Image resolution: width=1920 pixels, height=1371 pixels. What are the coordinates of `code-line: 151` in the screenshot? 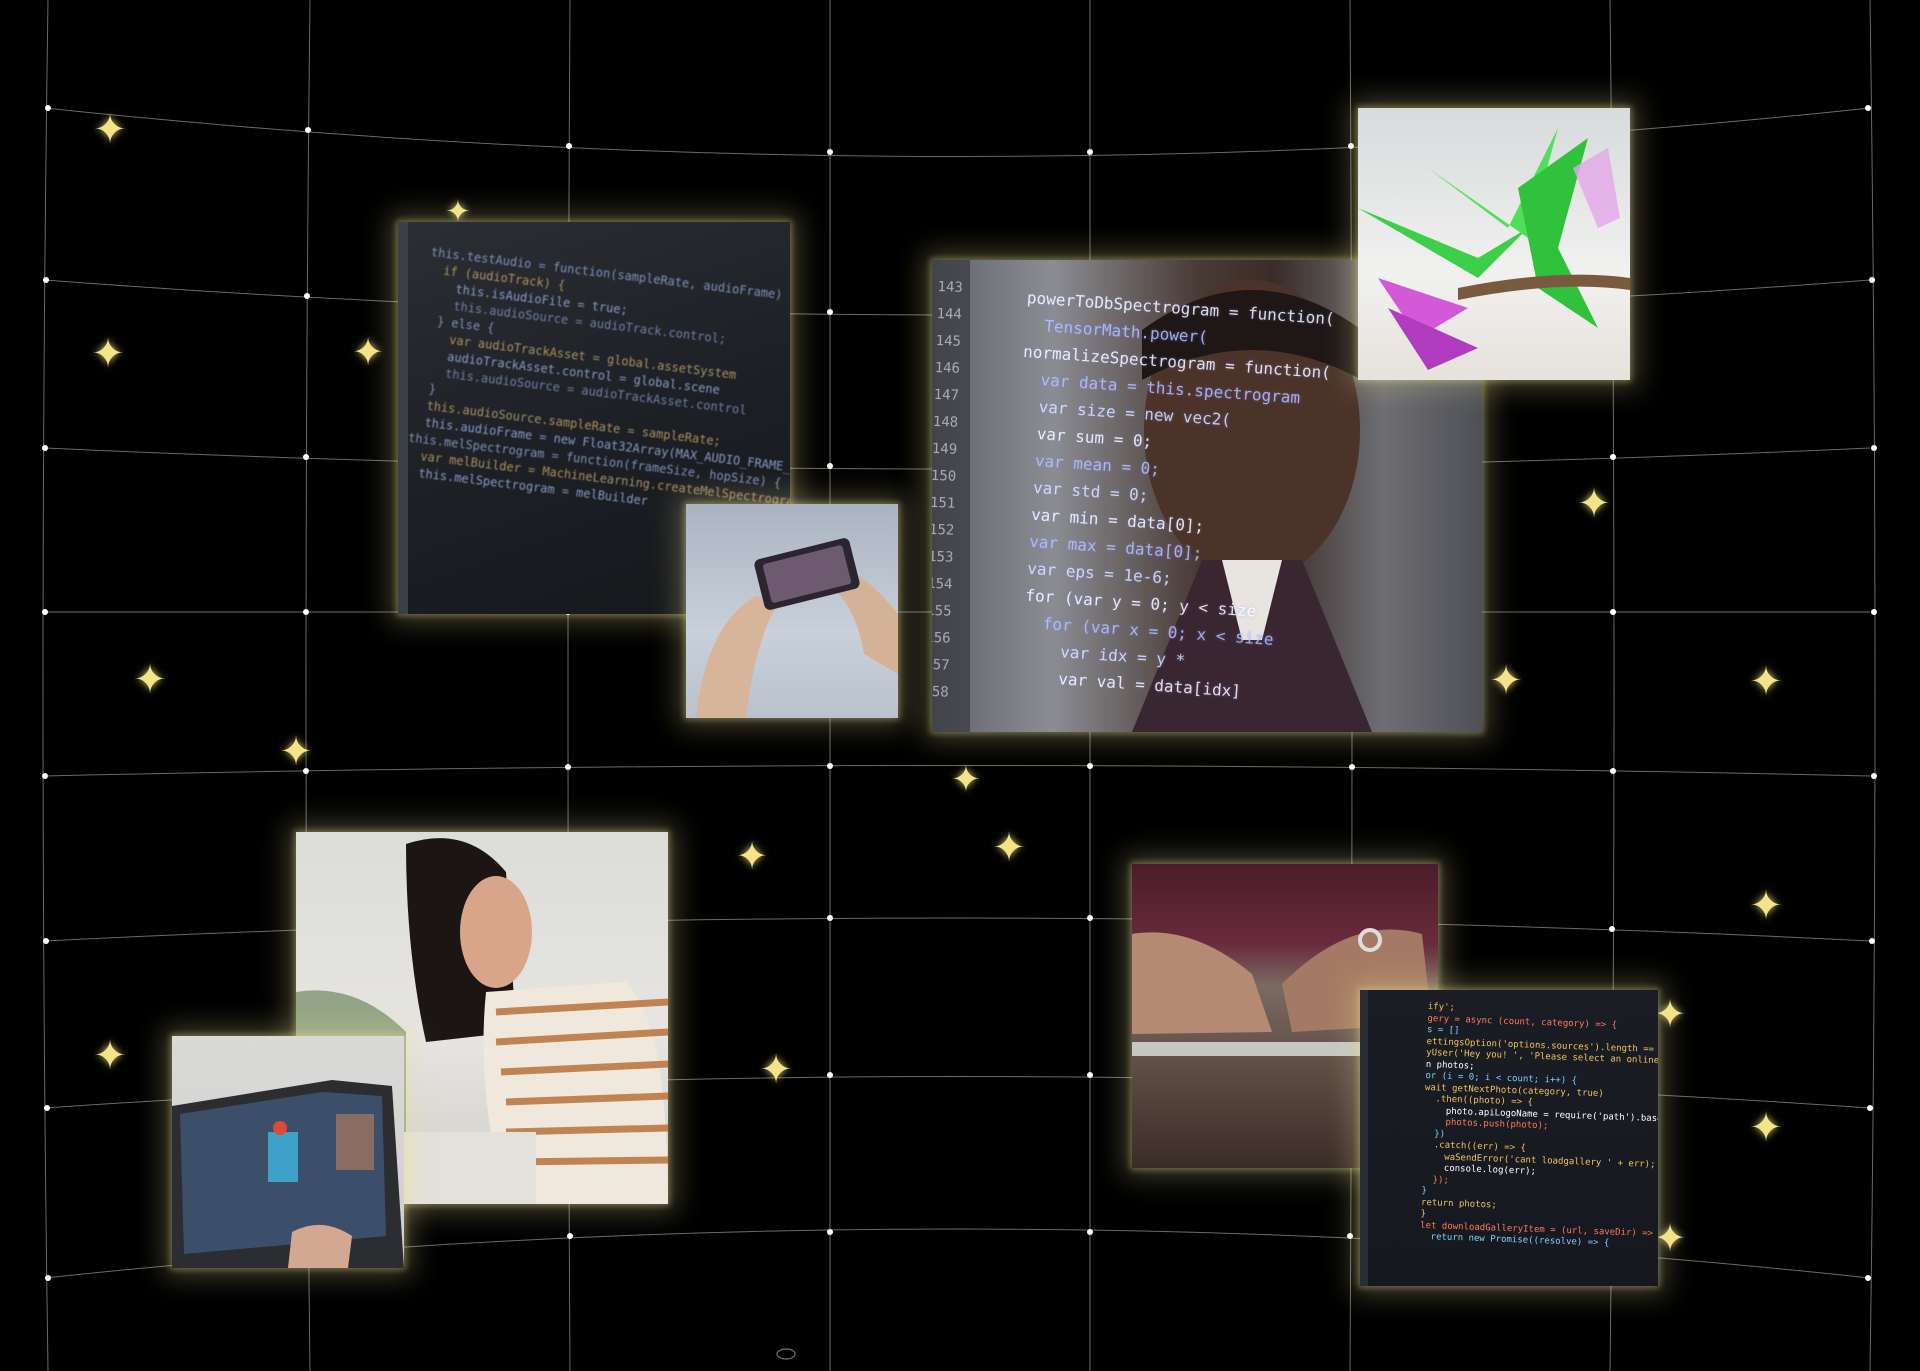 It's located at (944, 503).